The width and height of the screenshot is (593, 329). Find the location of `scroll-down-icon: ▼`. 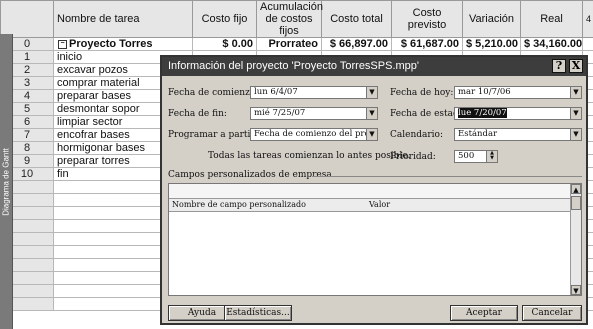

scroll-down-icon: ▼ is located at coordinates (576, 290).